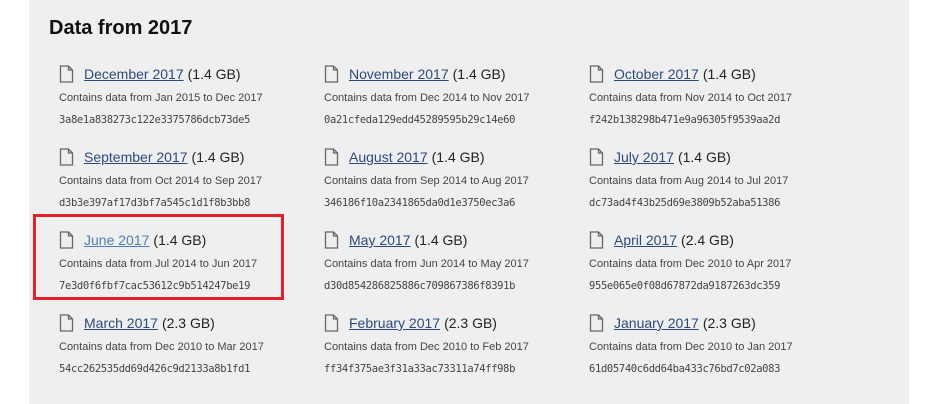  Describe the element at coordinates (420, 120) in the screenshot. I see `checksum: 0a21cfeda129edd45289595b29c14e60` at that location.